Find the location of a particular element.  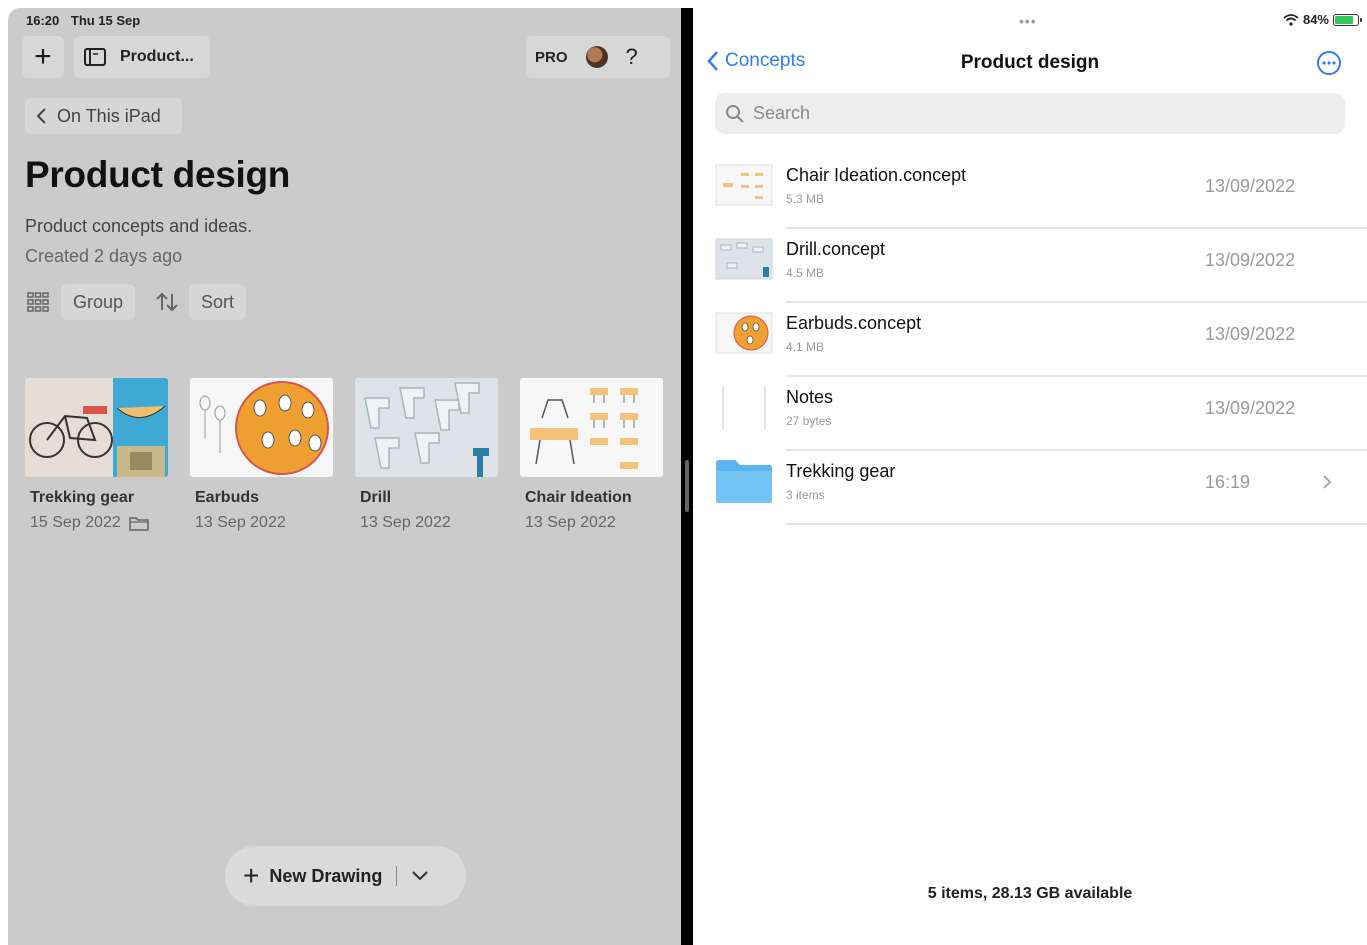

search-bar is located at coordinates (1030, 113).